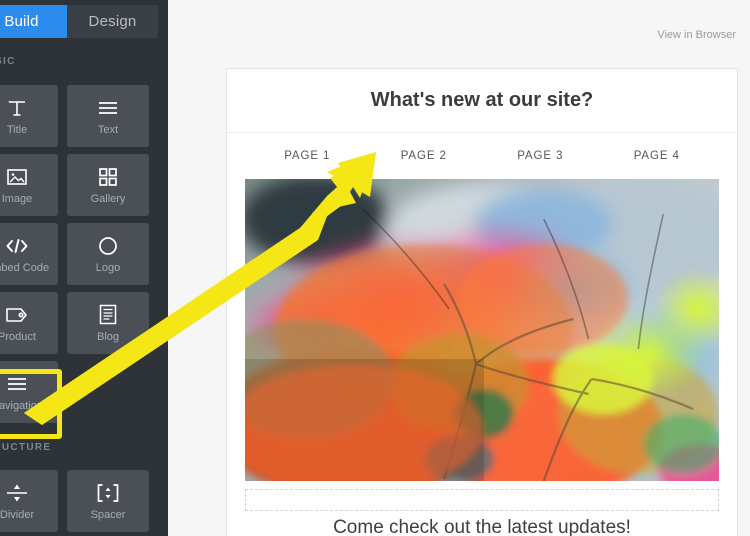 The image size is (750, 536). I want to click on tile-row: Image Gallery, so click(84, 188).